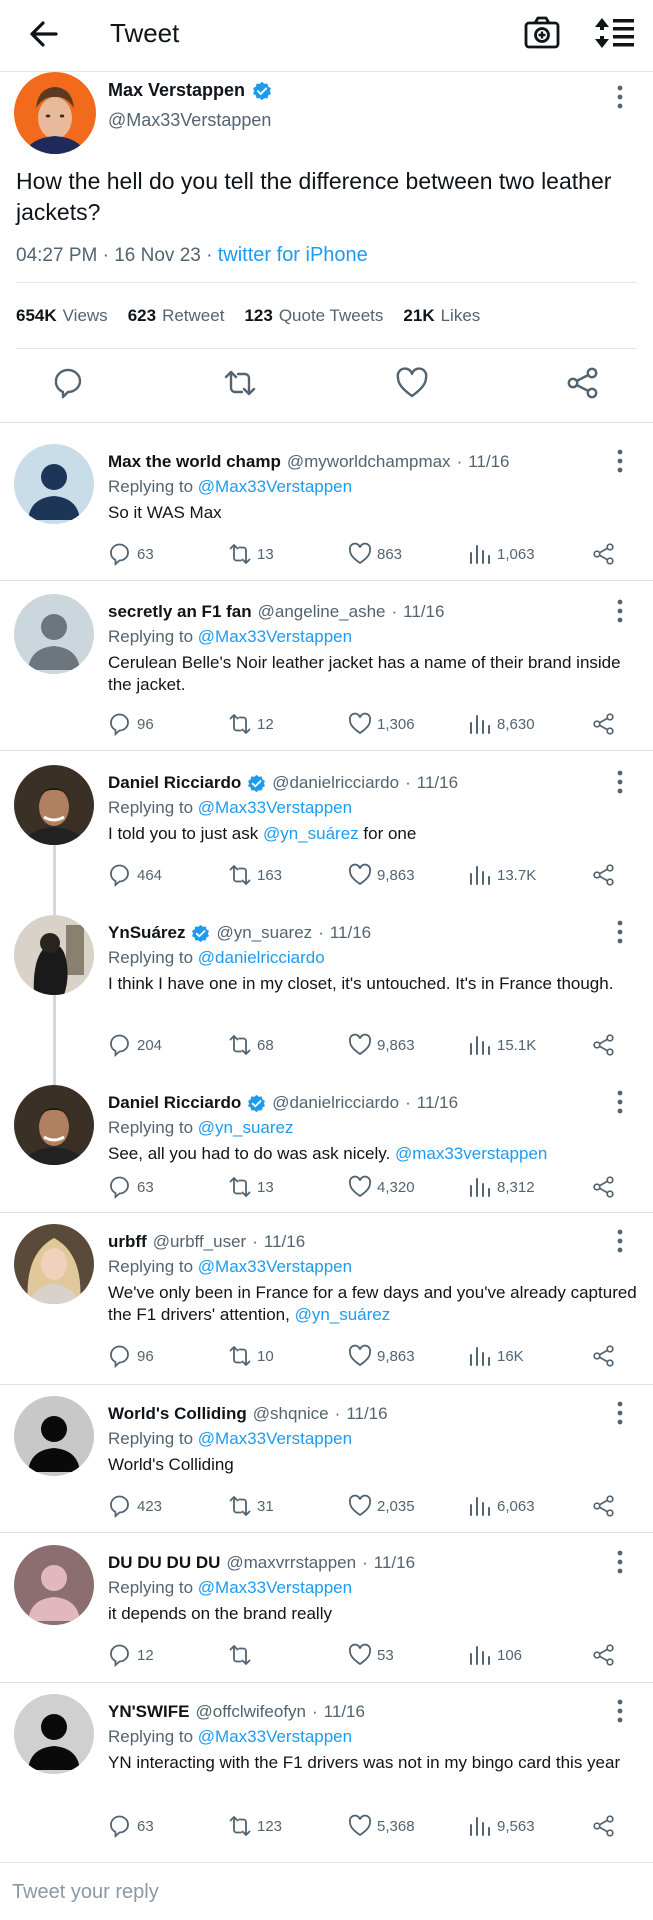  Describe the element at coordinates (502, 1045) in the screenshot. I see `views-button: 15.1K` at that location.